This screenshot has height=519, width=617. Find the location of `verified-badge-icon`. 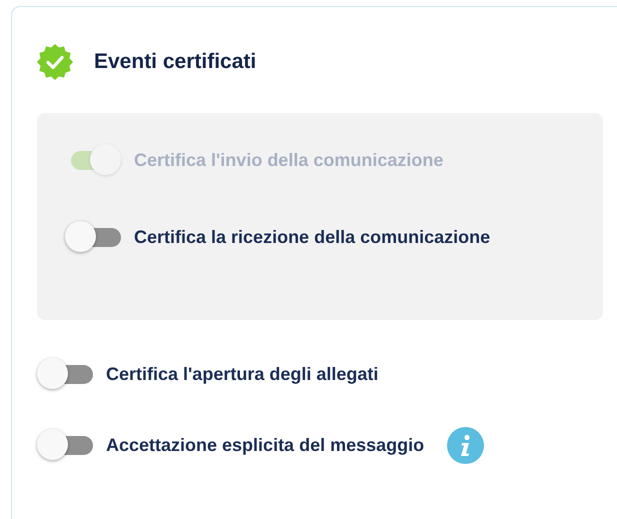

verified-badge-icon is located at coordinates (55, 62).